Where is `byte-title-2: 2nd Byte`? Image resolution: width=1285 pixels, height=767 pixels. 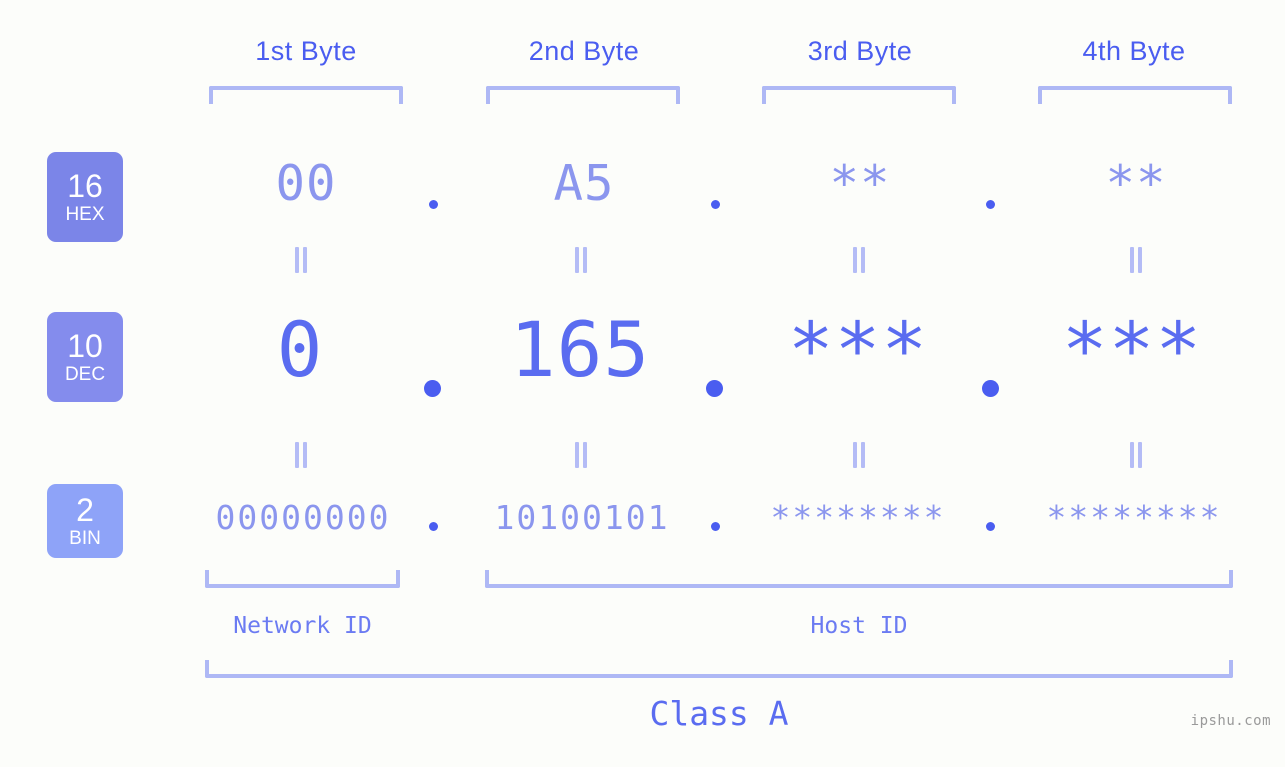
byte-title-2: 2nd Byte is located at coordinates (584, 51).